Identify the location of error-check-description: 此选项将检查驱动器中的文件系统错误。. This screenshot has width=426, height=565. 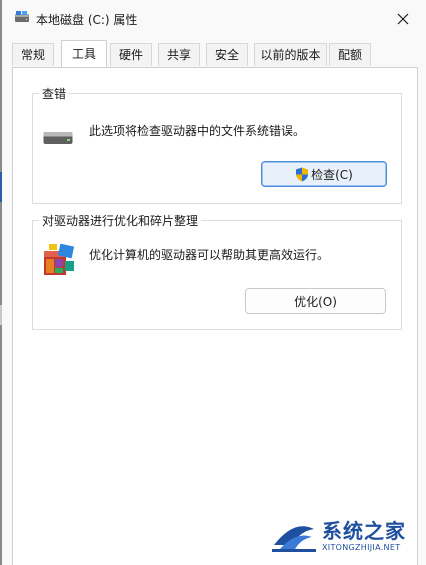
(197, 131).